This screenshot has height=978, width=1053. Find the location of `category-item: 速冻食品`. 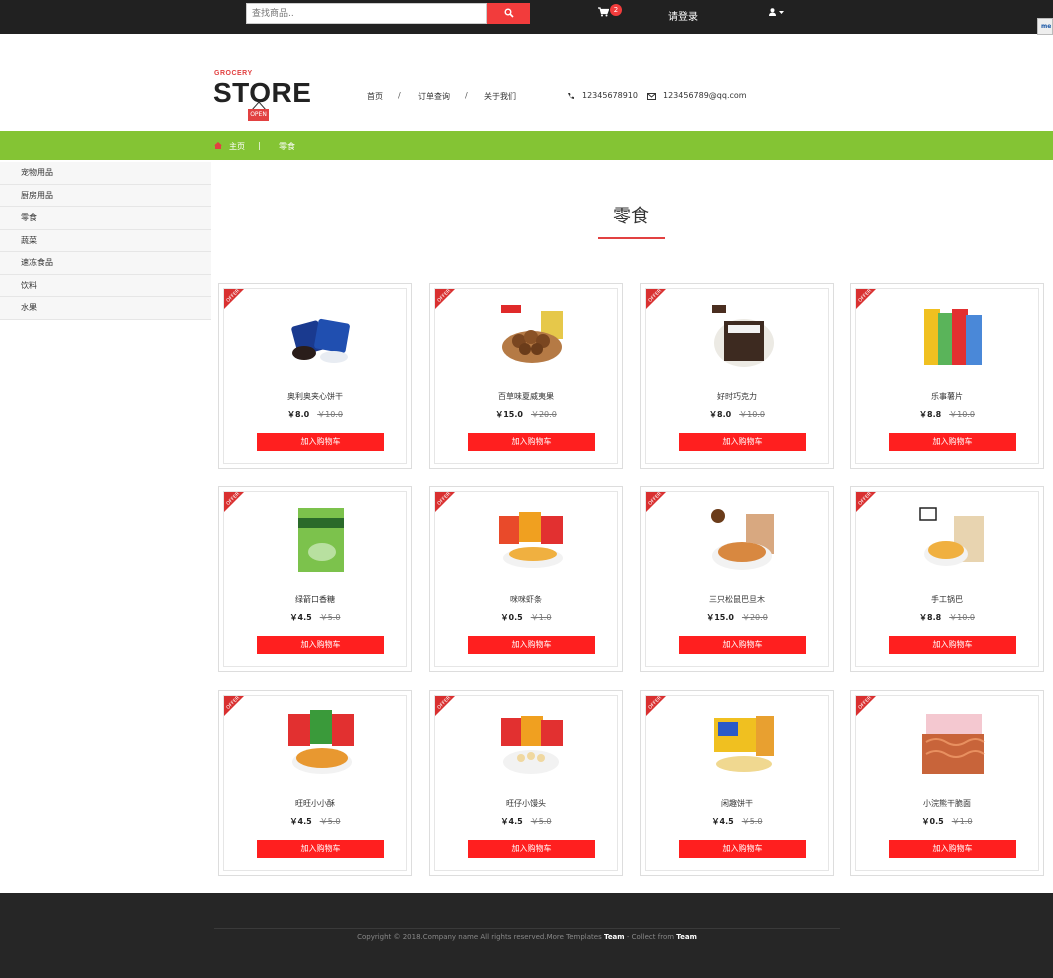

category-item: 速冻食品 is located at coordinates (105, 263).